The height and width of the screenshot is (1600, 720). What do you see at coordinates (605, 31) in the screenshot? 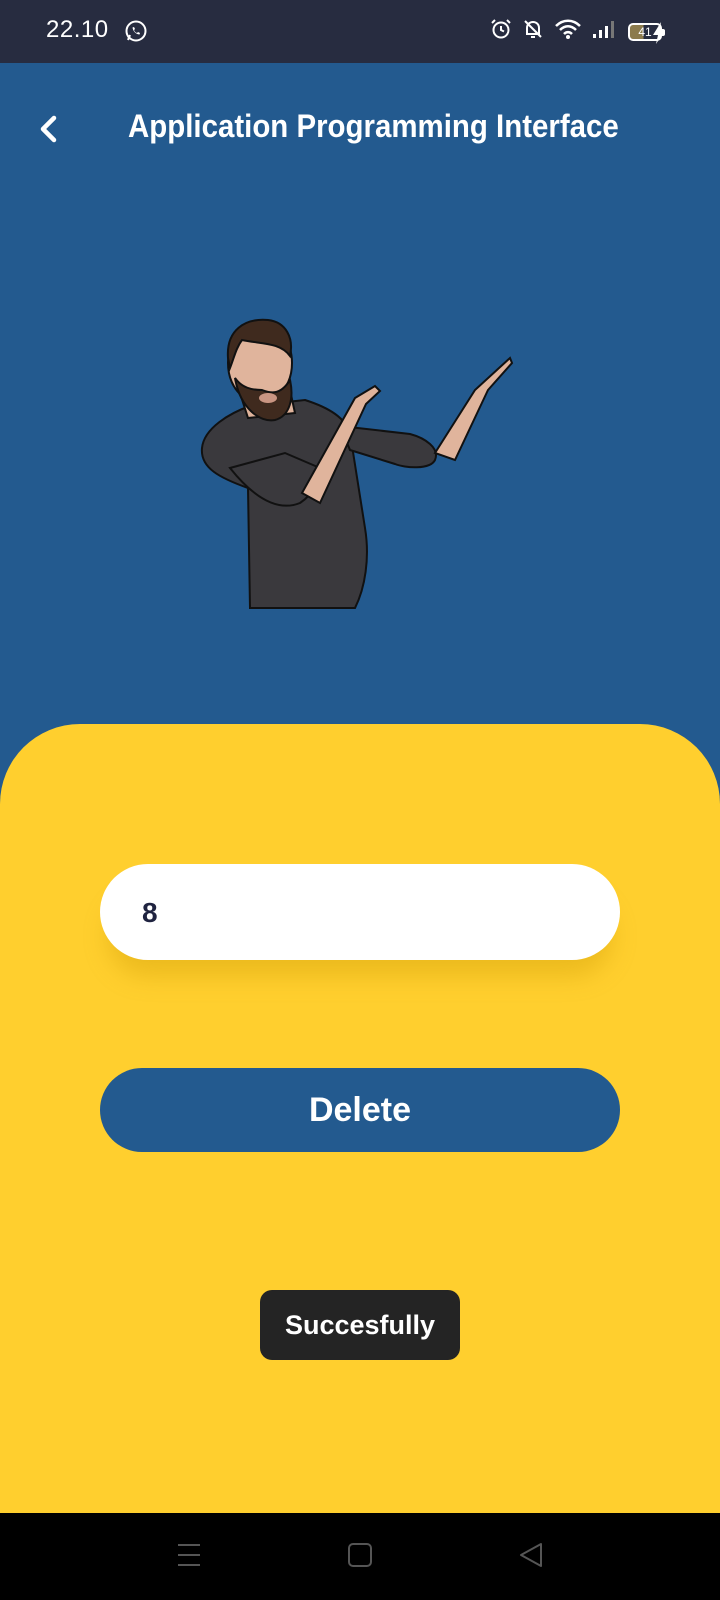
I see `signal-icon` at bounding box center [605, 31].